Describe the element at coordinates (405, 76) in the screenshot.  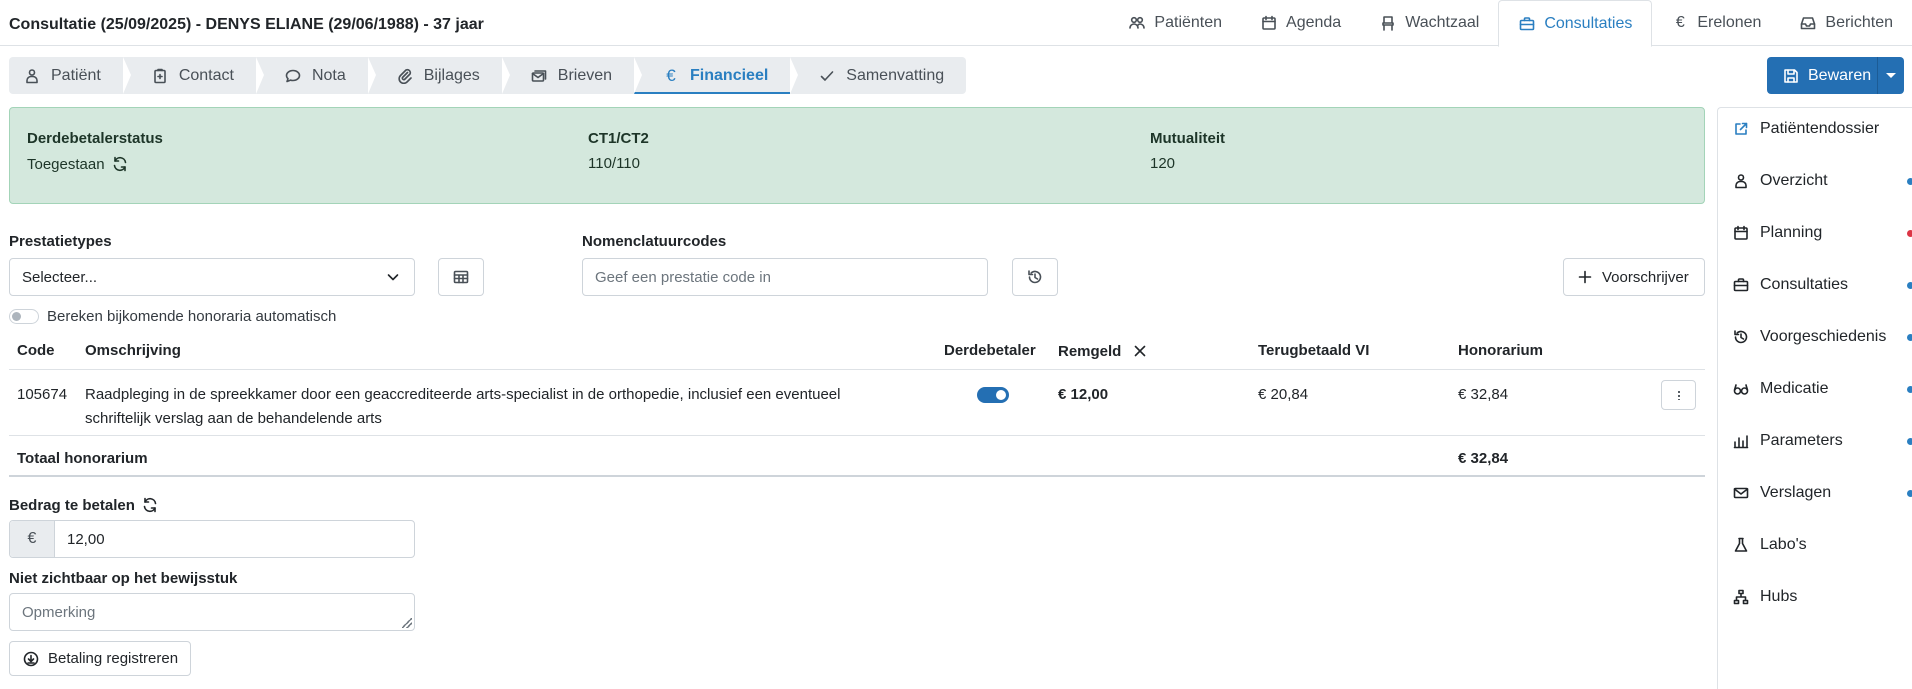
I see `paperclip-icon` at that location.